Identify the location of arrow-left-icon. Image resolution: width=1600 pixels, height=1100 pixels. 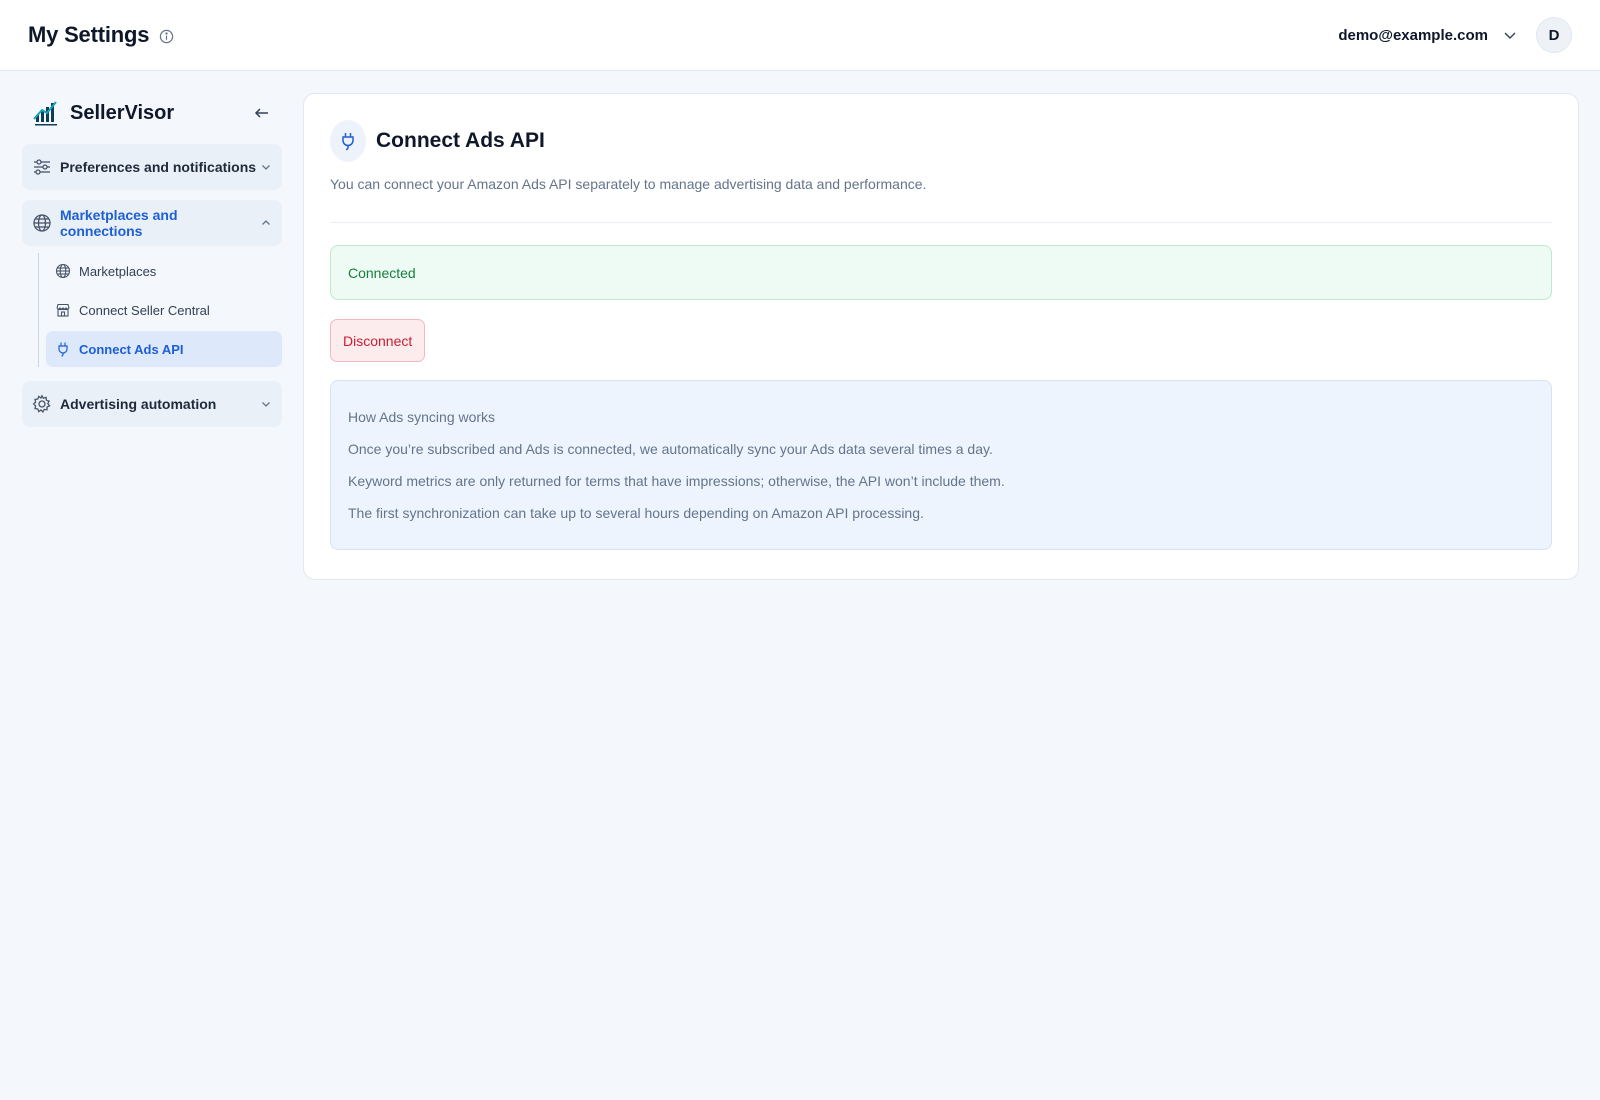
(262, 113).